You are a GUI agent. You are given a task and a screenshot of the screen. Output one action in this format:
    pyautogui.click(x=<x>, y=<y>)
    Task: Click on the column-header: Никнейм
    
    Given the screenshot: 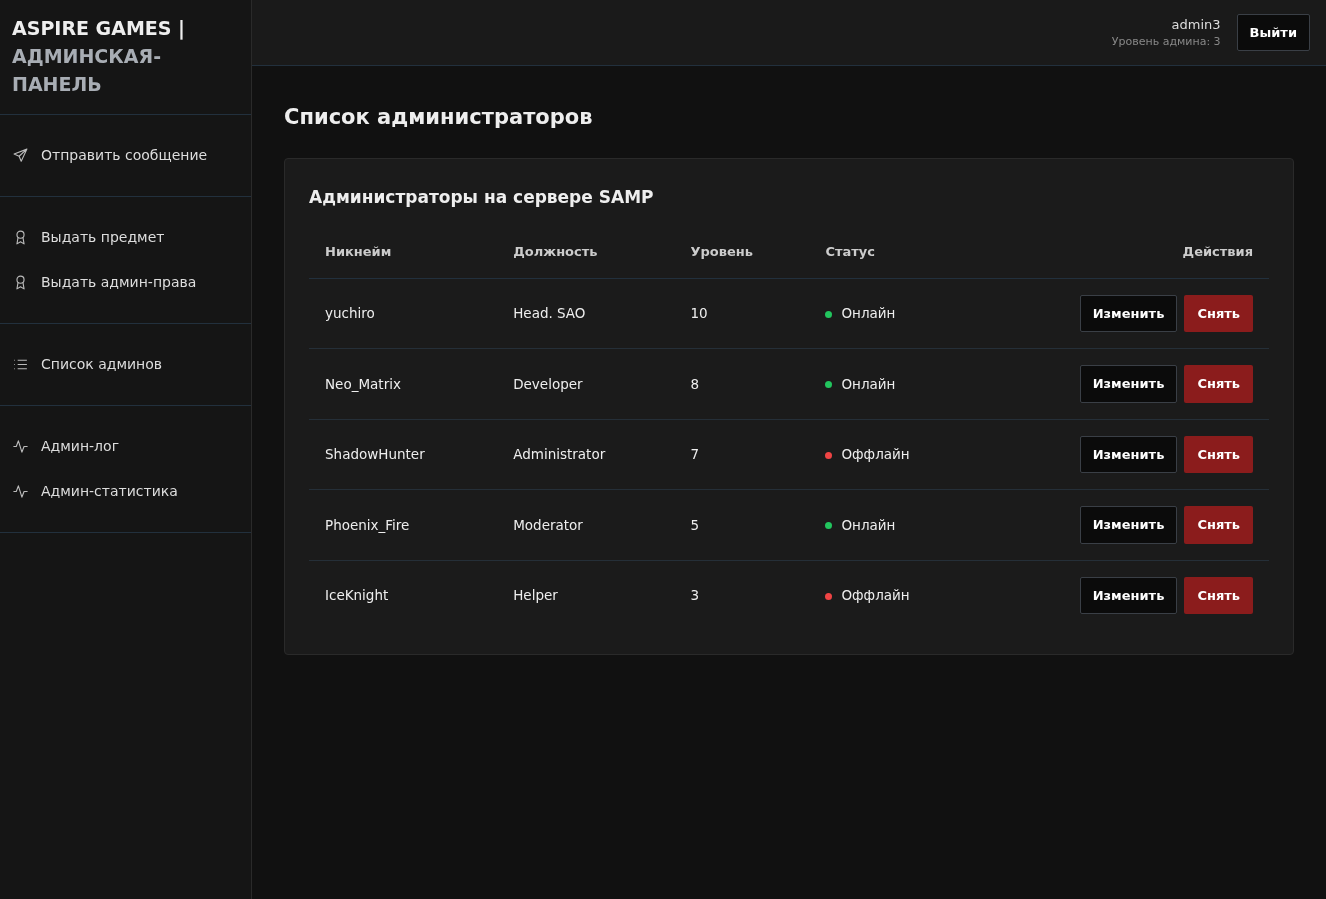 What is the action you would take?
    pyautogui.click(x=403, y=260)
    